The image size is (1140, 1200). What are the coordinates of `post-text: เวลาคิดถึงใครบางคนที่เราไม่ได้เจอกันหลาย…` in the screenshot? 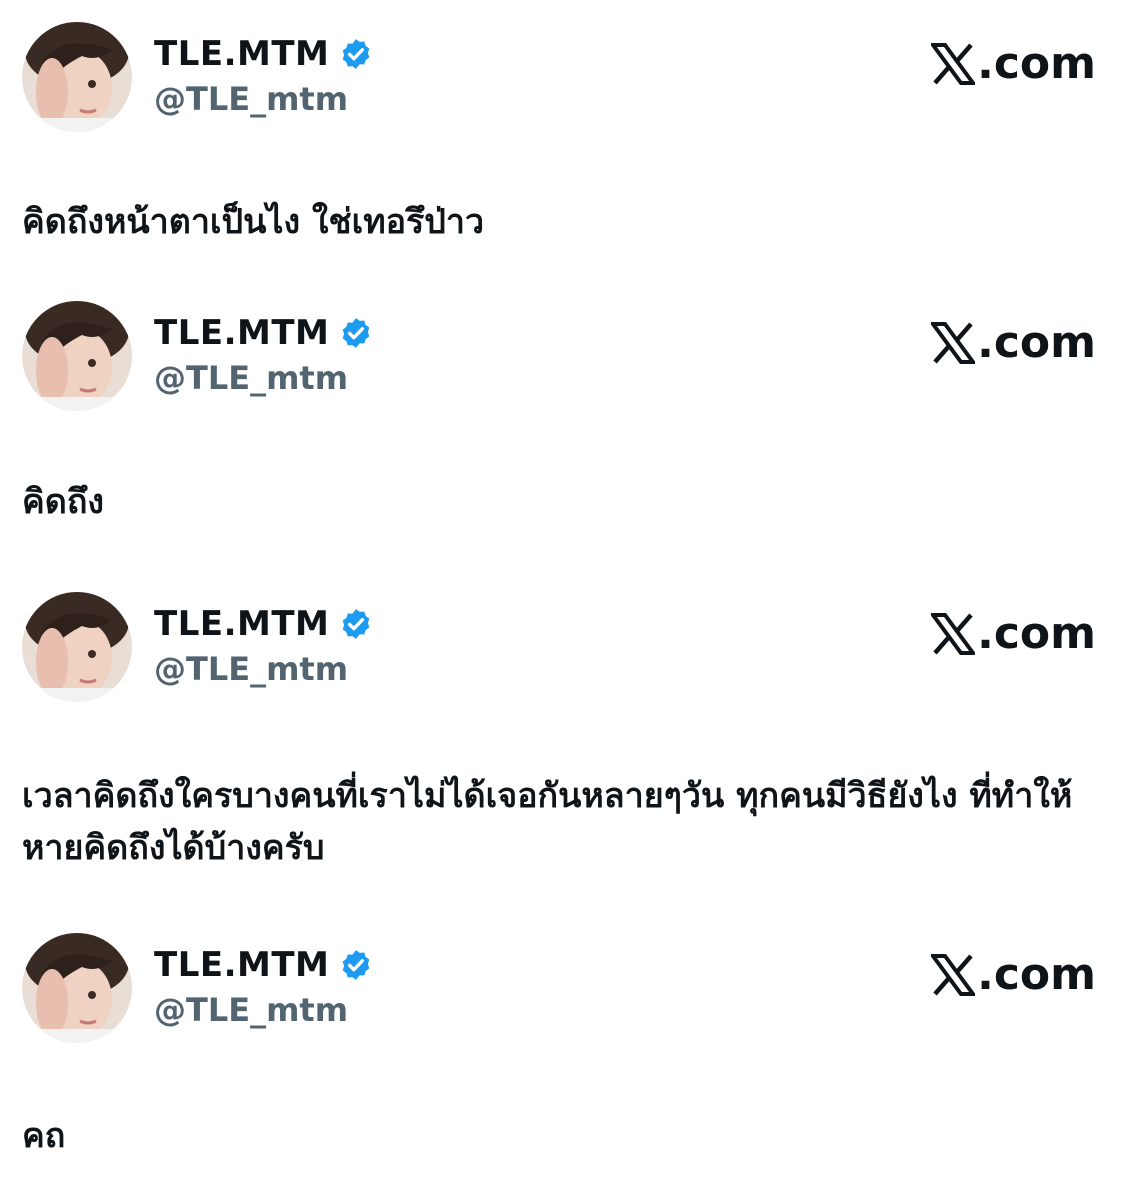 It's located at (547, 822).